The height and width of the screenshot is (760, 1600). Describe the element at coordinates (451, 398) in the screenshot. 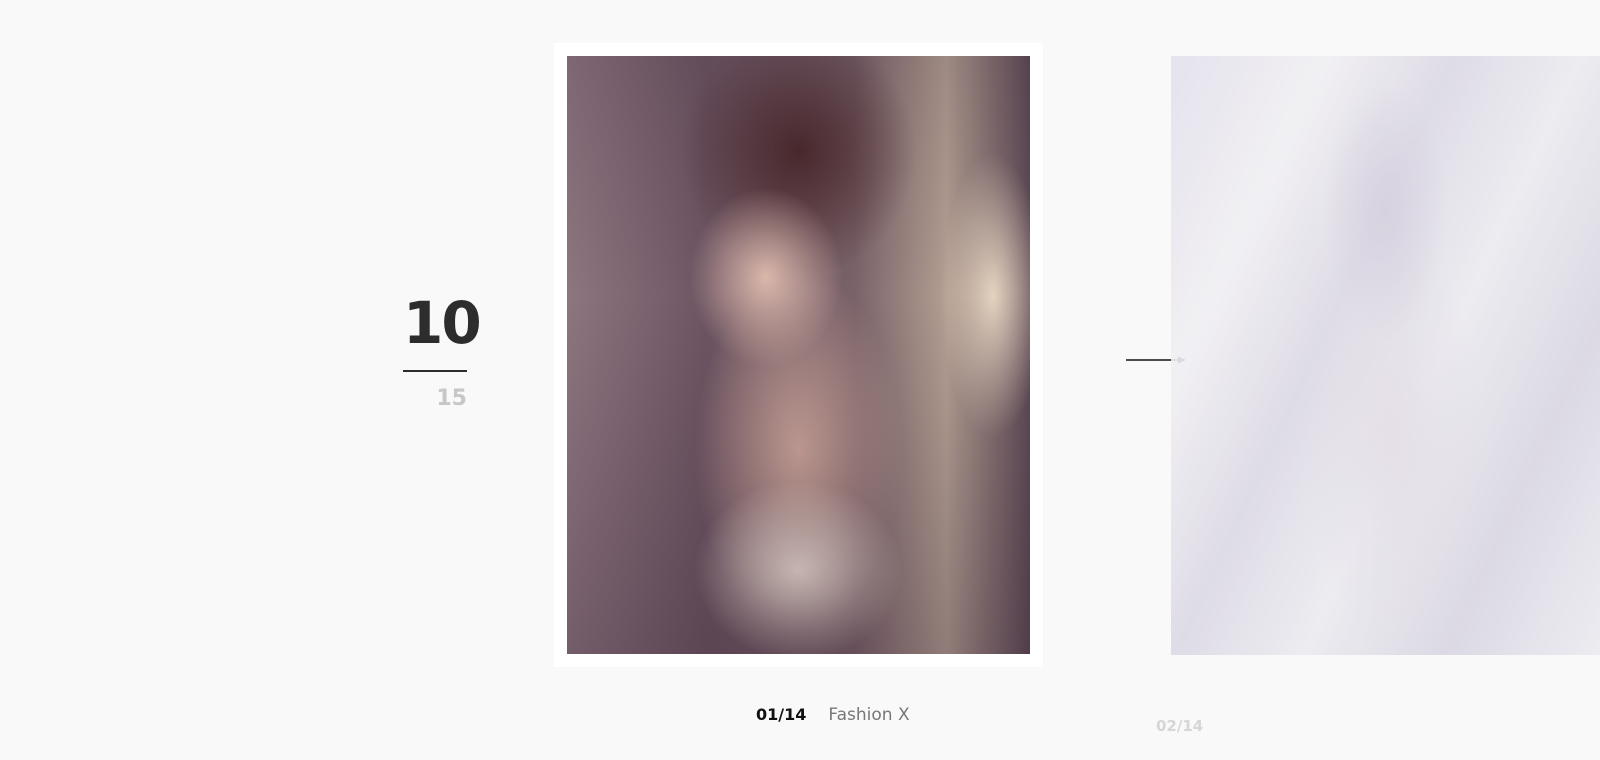

I see `counter-total: 15` at that location.